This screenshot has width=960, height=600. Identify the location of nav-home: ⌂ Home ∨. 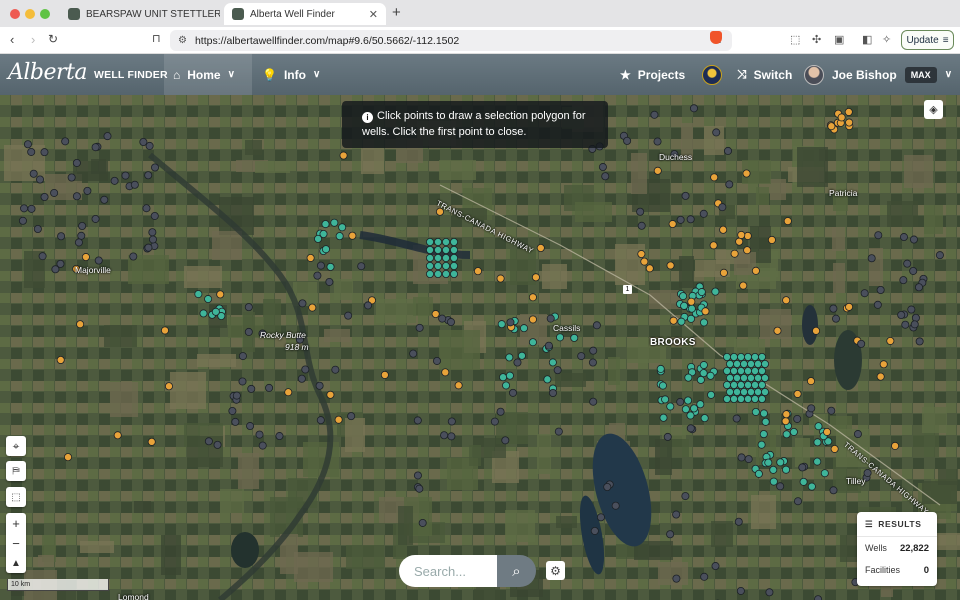
(208, 74).